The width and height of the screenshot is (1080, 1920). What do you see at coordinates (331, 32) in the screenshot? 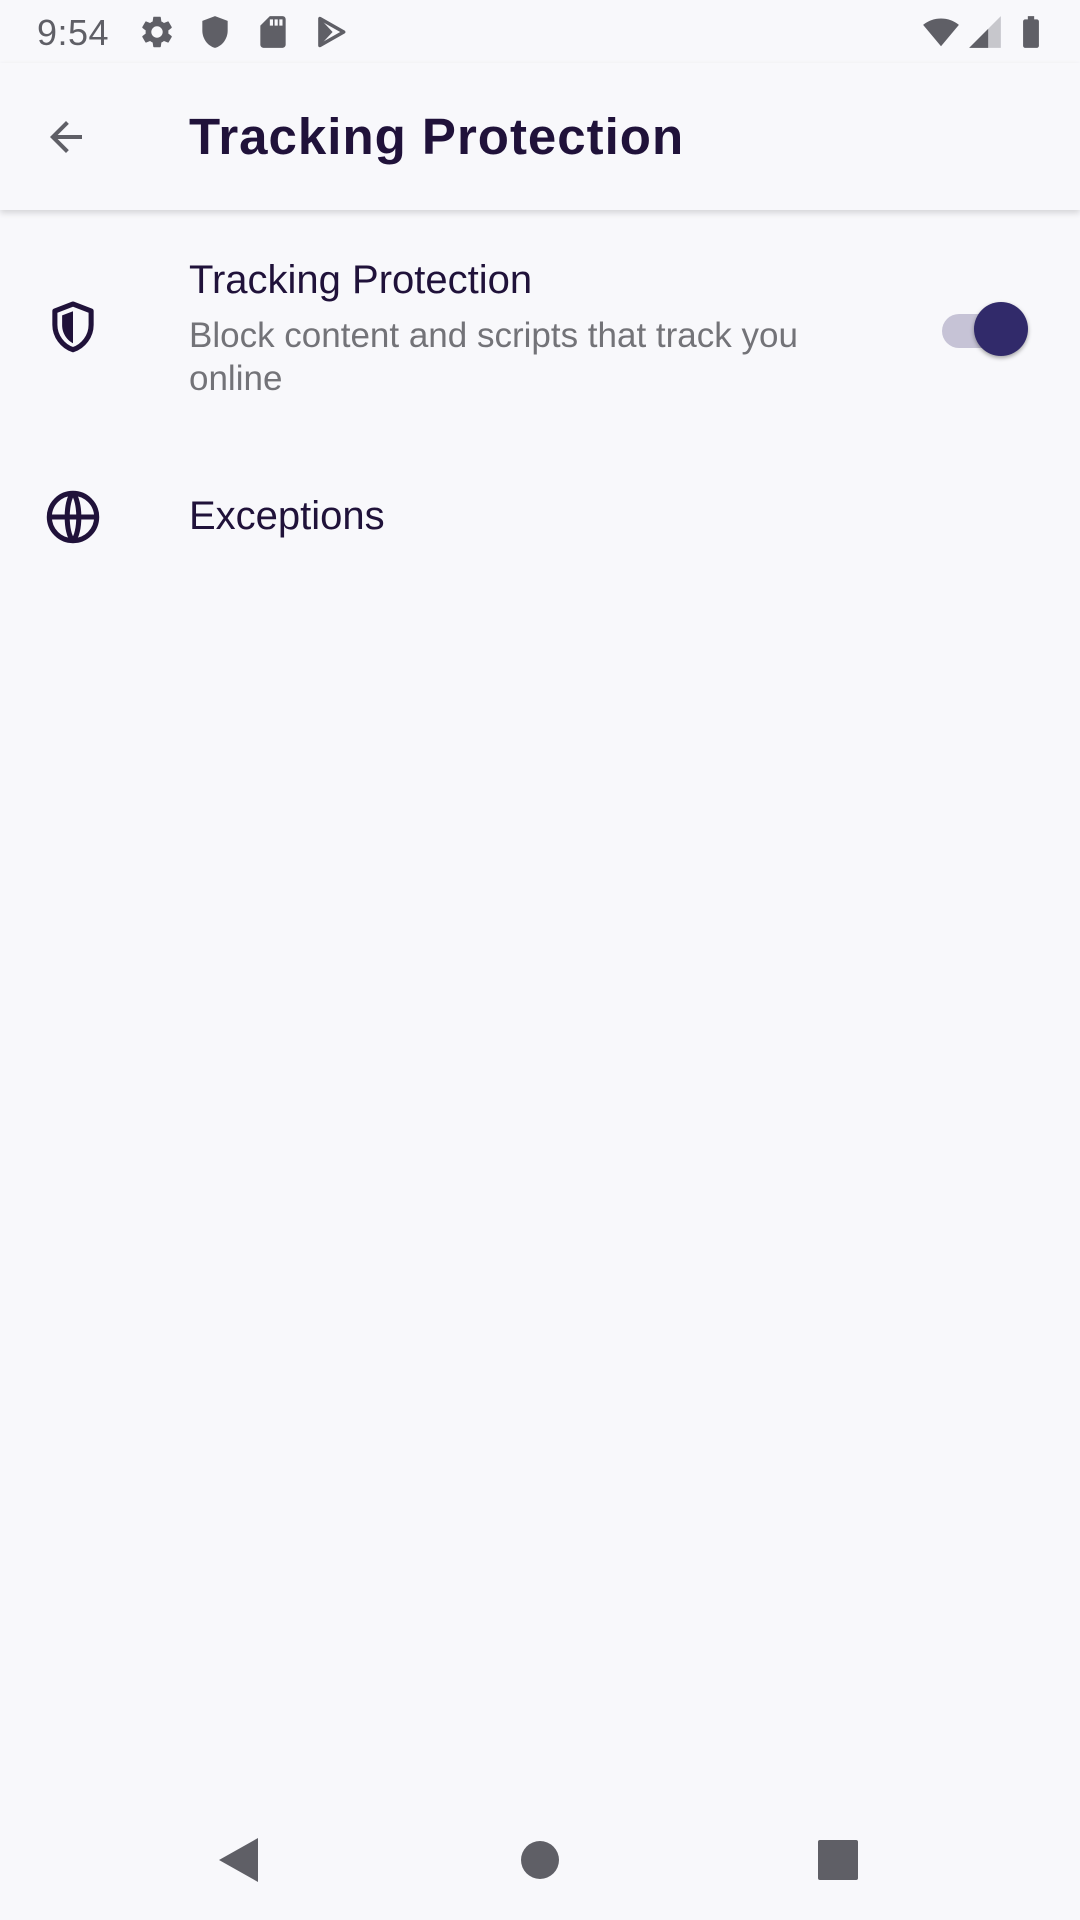
I see `play-store-icon` at bounding box center [331, 32].